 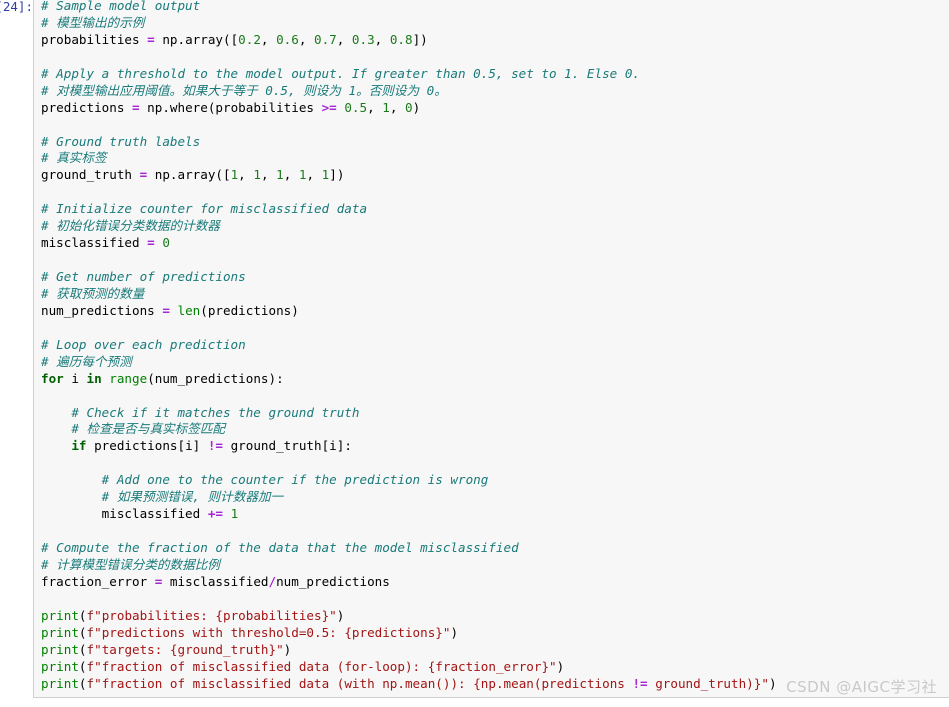 What do you see at coordinates (130, 226) in the screenshot?
I see `code-token: # 初始化错误分类数据的计数器` at bounding box center [130, 226].